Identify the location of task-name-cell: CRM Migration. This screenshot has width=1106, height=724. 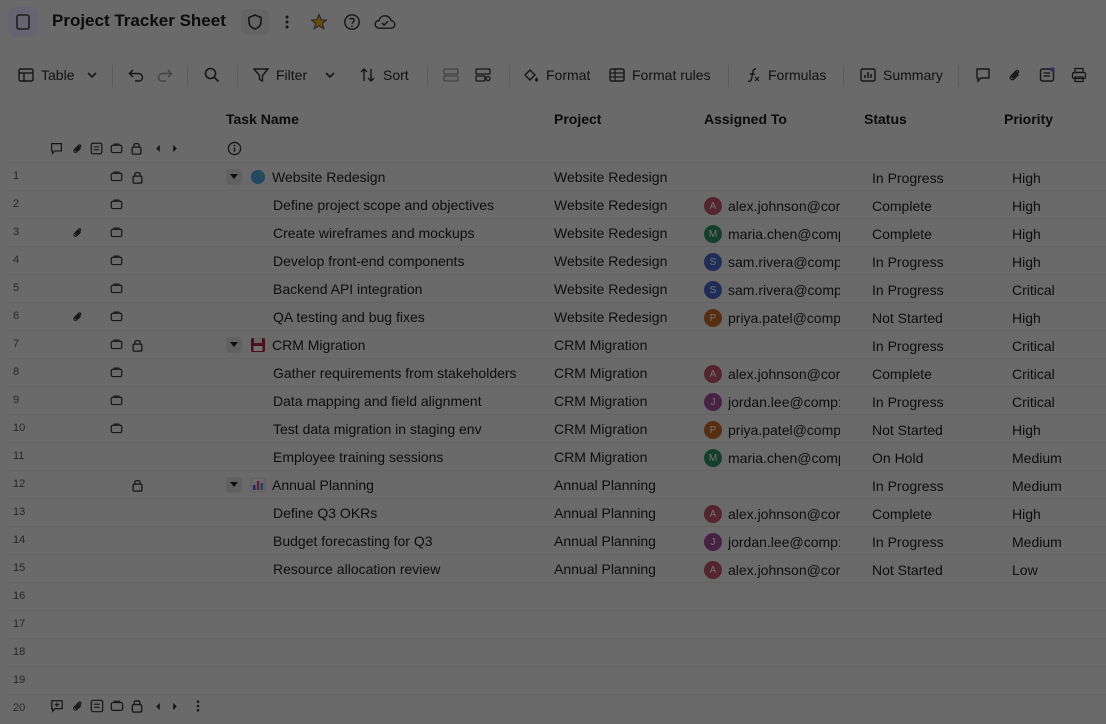
(409, 345).